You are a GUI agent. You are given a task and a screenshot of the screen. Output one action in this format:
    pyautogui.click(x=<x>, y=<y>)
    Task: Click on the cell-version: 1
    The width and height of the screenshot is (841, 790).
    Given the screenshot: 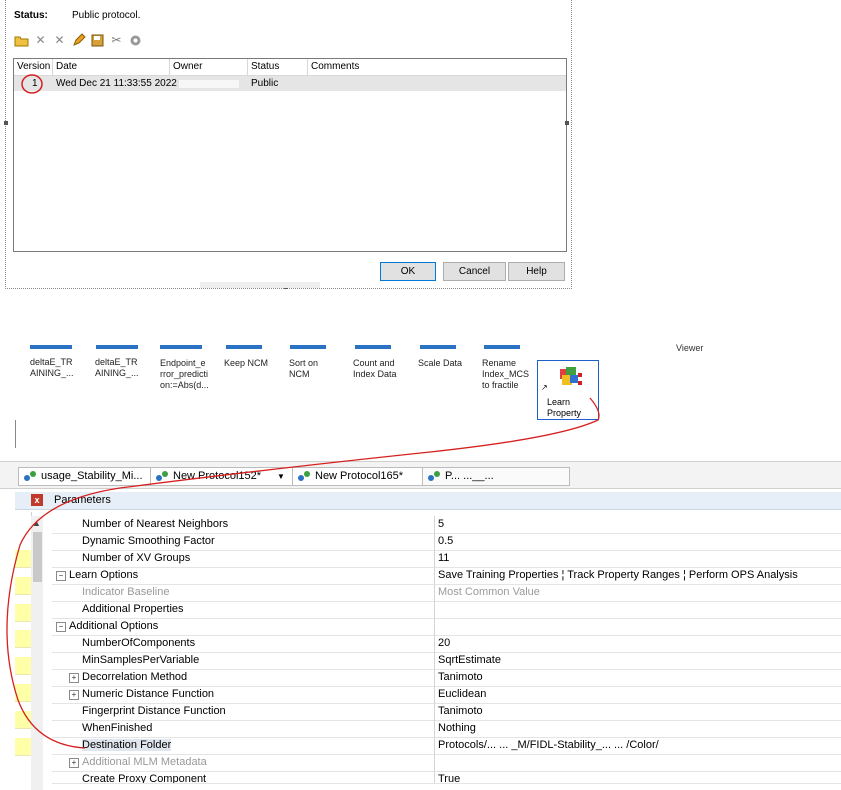 What is the action you would take?
    pyautogui.click(x=35, y=83)
    